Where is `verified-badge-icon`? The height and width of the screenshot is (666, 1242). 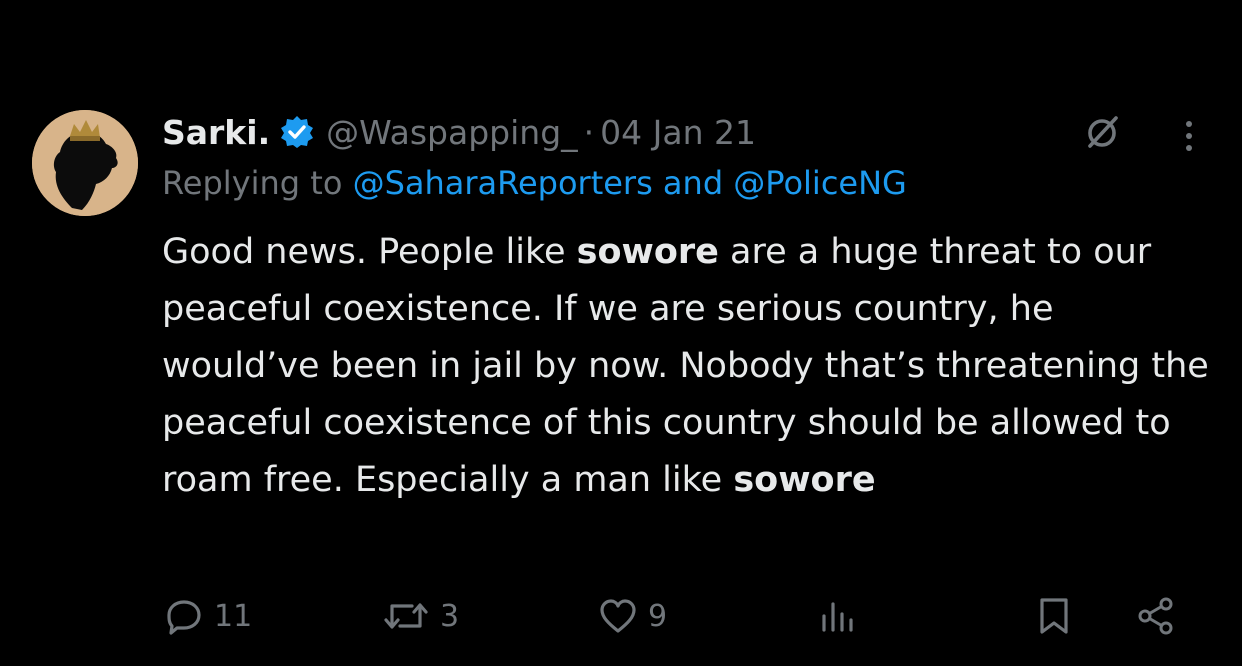
verified-badge-icon is located at coordinates (297, 132).